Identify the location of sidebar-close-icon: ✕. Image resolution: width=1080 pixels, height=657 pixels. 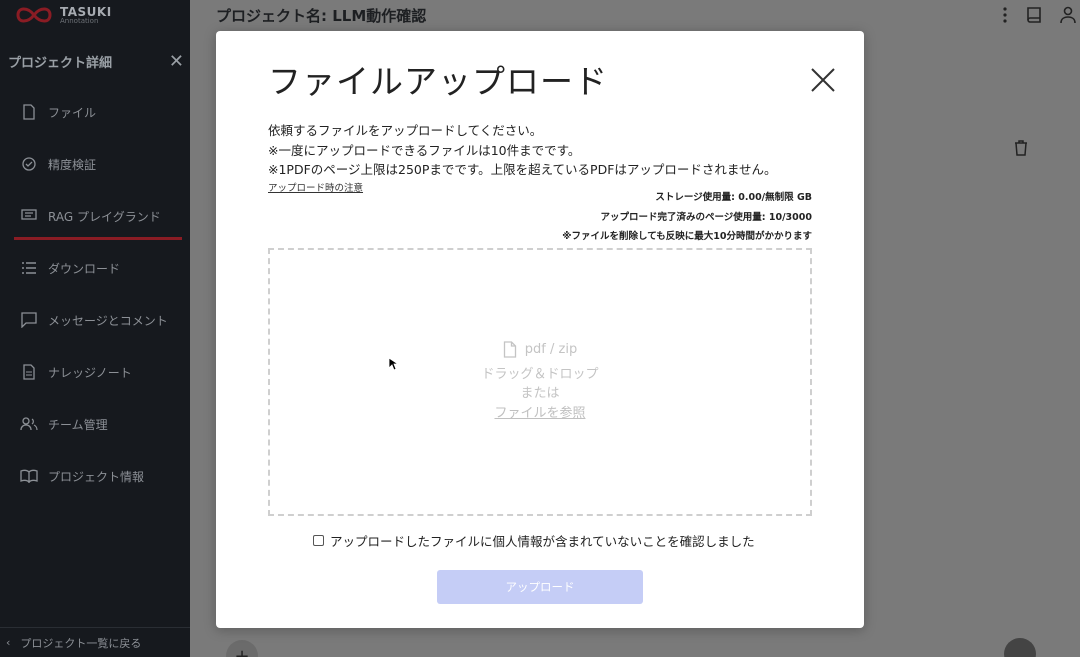
(176, 61).